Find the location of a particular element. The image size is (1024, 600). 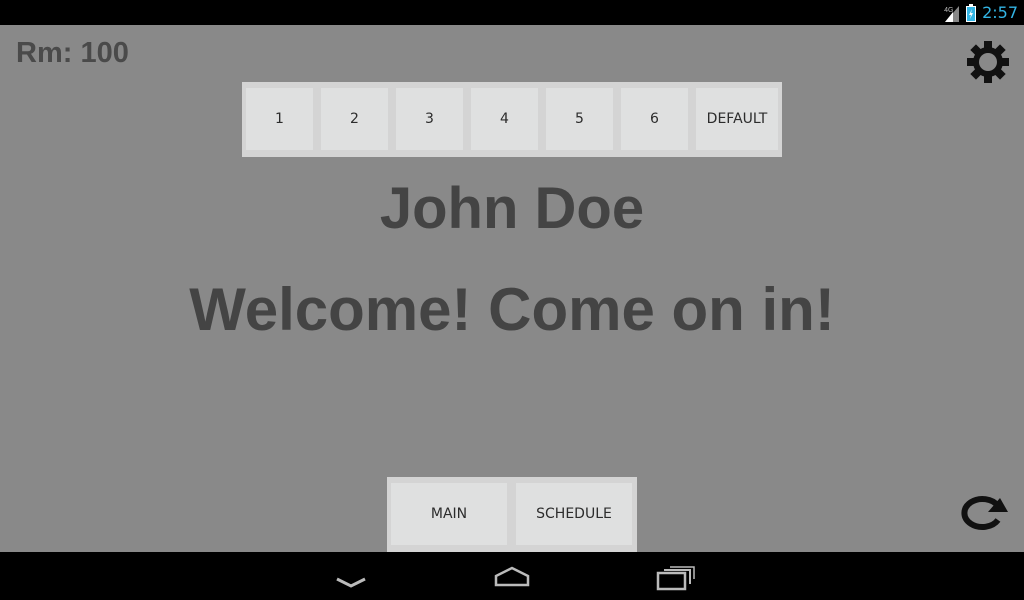

tab-2: 2 is located at coordinates (354, 119).